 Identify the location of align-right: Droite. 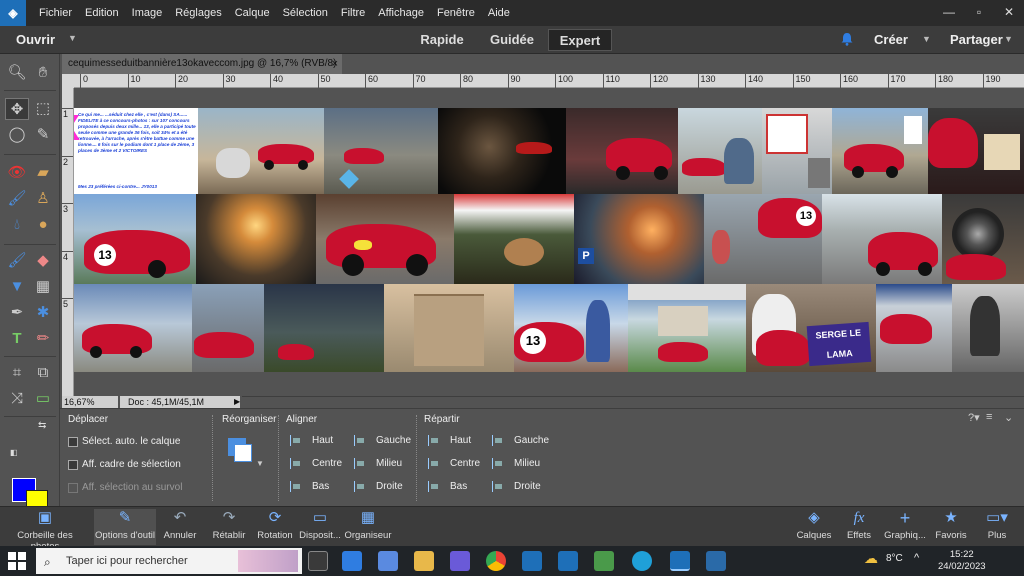
(389, 486).